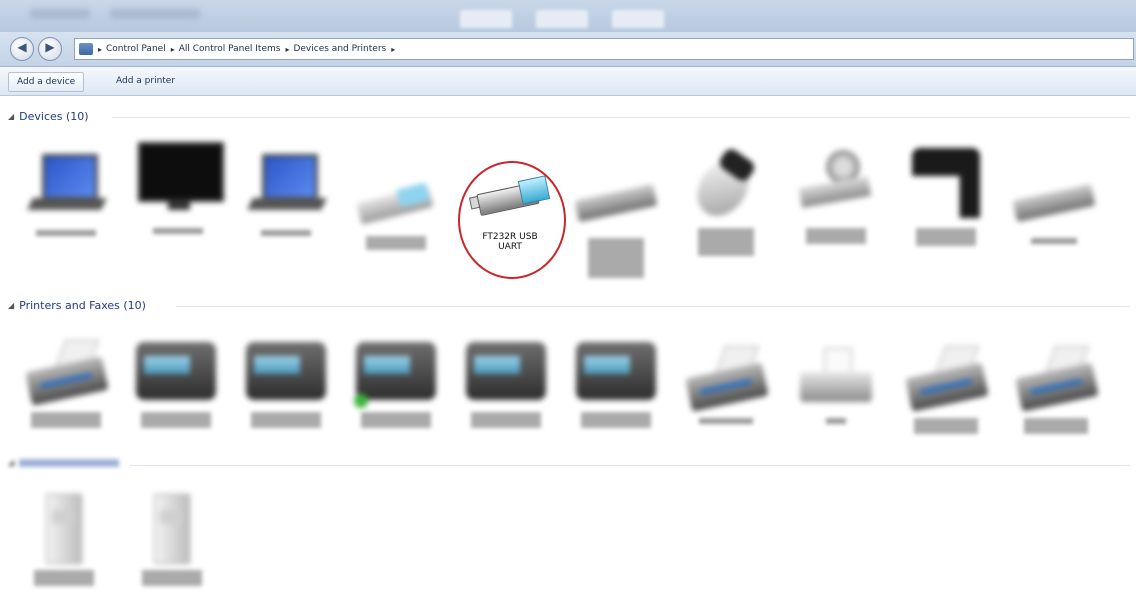 The image size is (1136, 615). I want to click on fax-icon, so click(836, 380).